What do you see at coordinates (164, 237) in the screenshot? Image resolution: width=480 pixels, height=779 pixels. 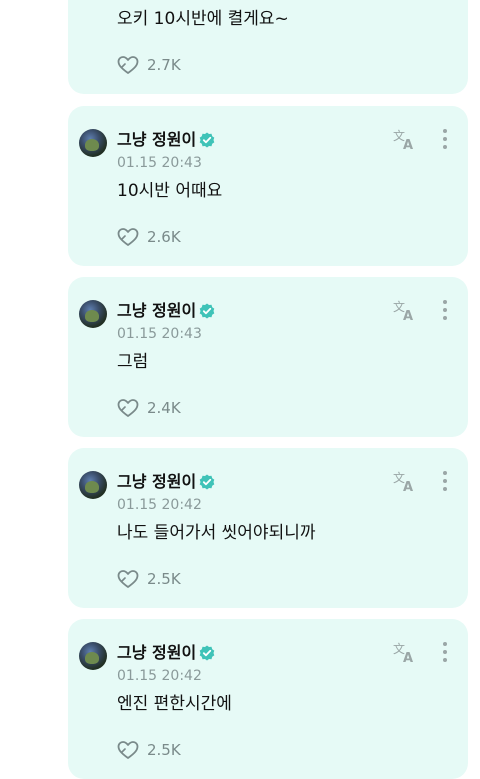 I see `like-count: 2.6K` at bounding box center [164, 237].